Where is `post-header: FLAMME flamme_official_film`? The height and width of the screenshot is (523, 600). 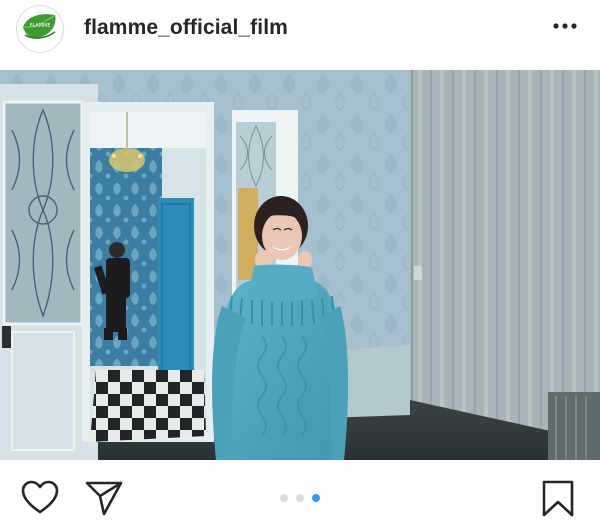
post-header: FLAMME flamme_official_film is located at coordinates (300, 30).